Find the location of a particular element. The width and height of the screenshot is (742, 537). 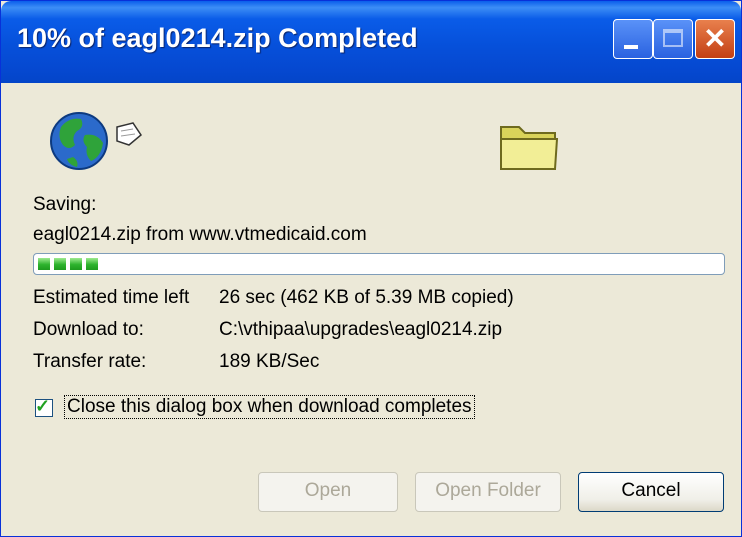

cancel-button: Cancel is located at coordinates (651, 492).